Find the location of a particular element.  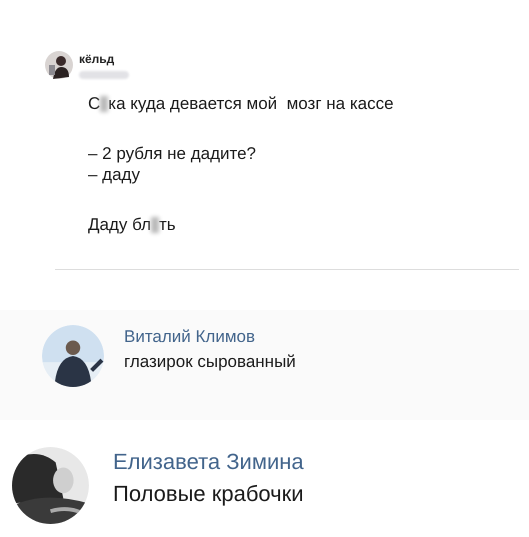

author-name: кёльд is located at coordinates (97, 59).